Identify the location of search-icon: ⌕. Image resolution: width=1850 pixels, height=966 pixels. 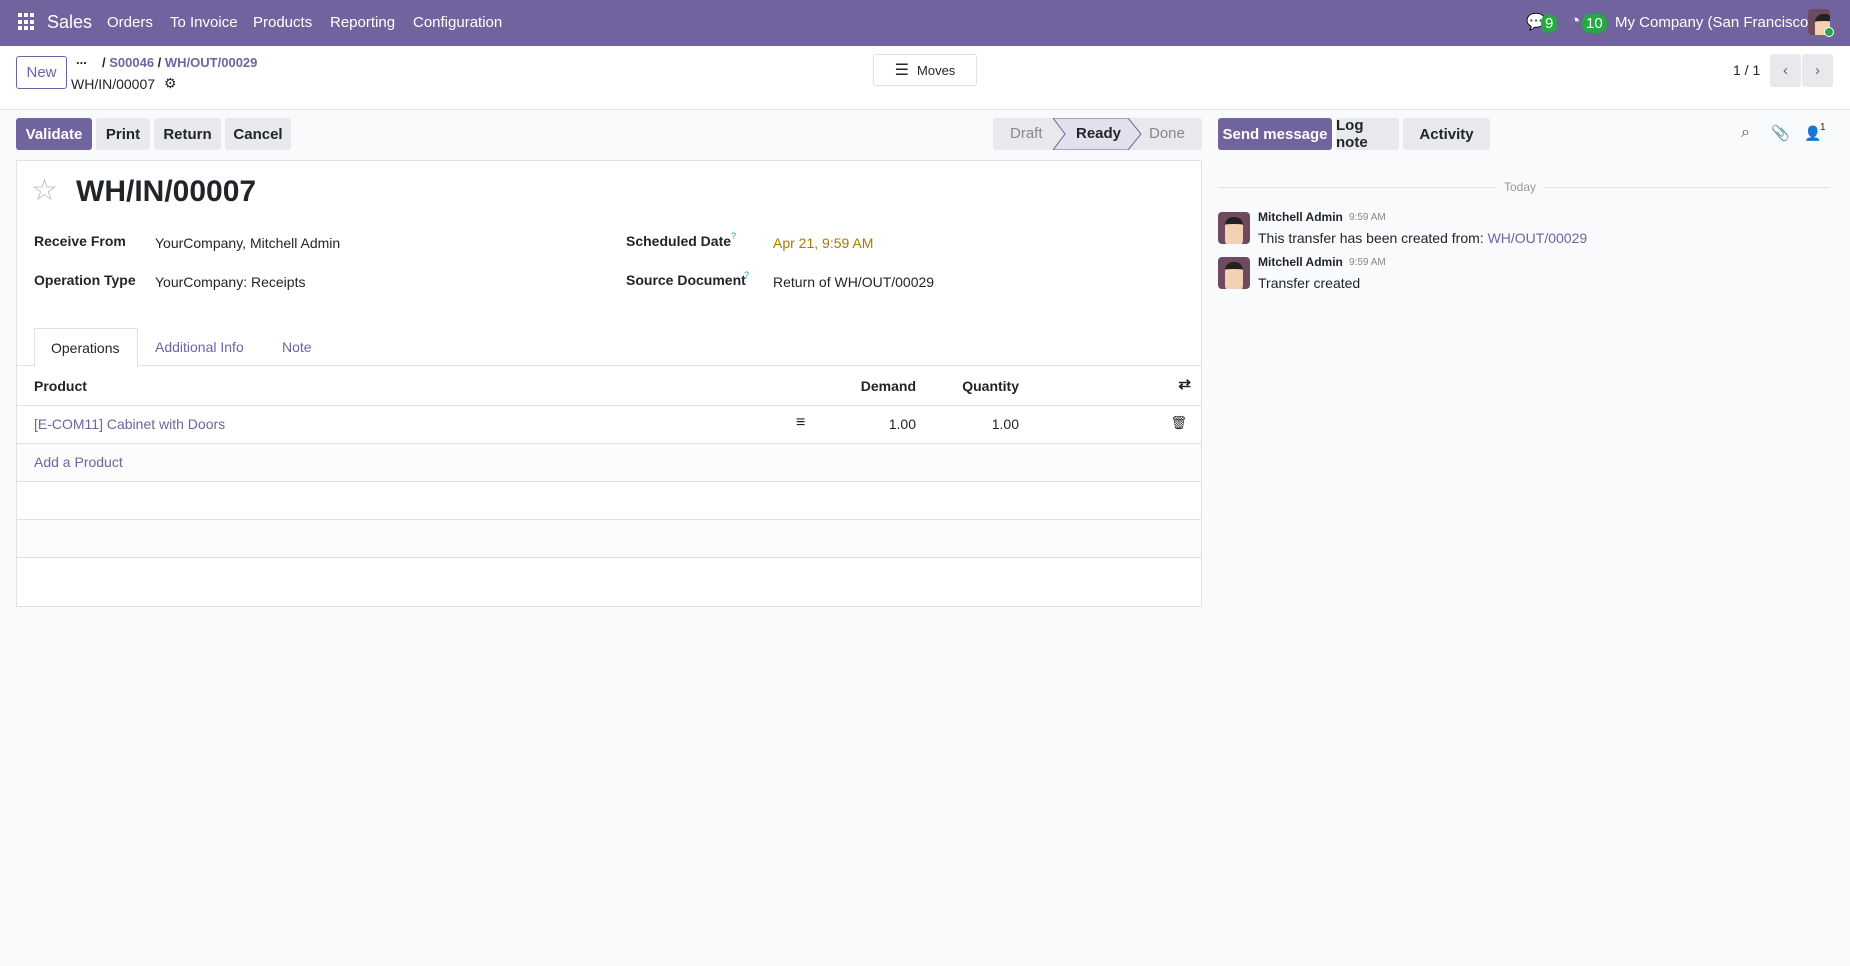
(1745, 133).